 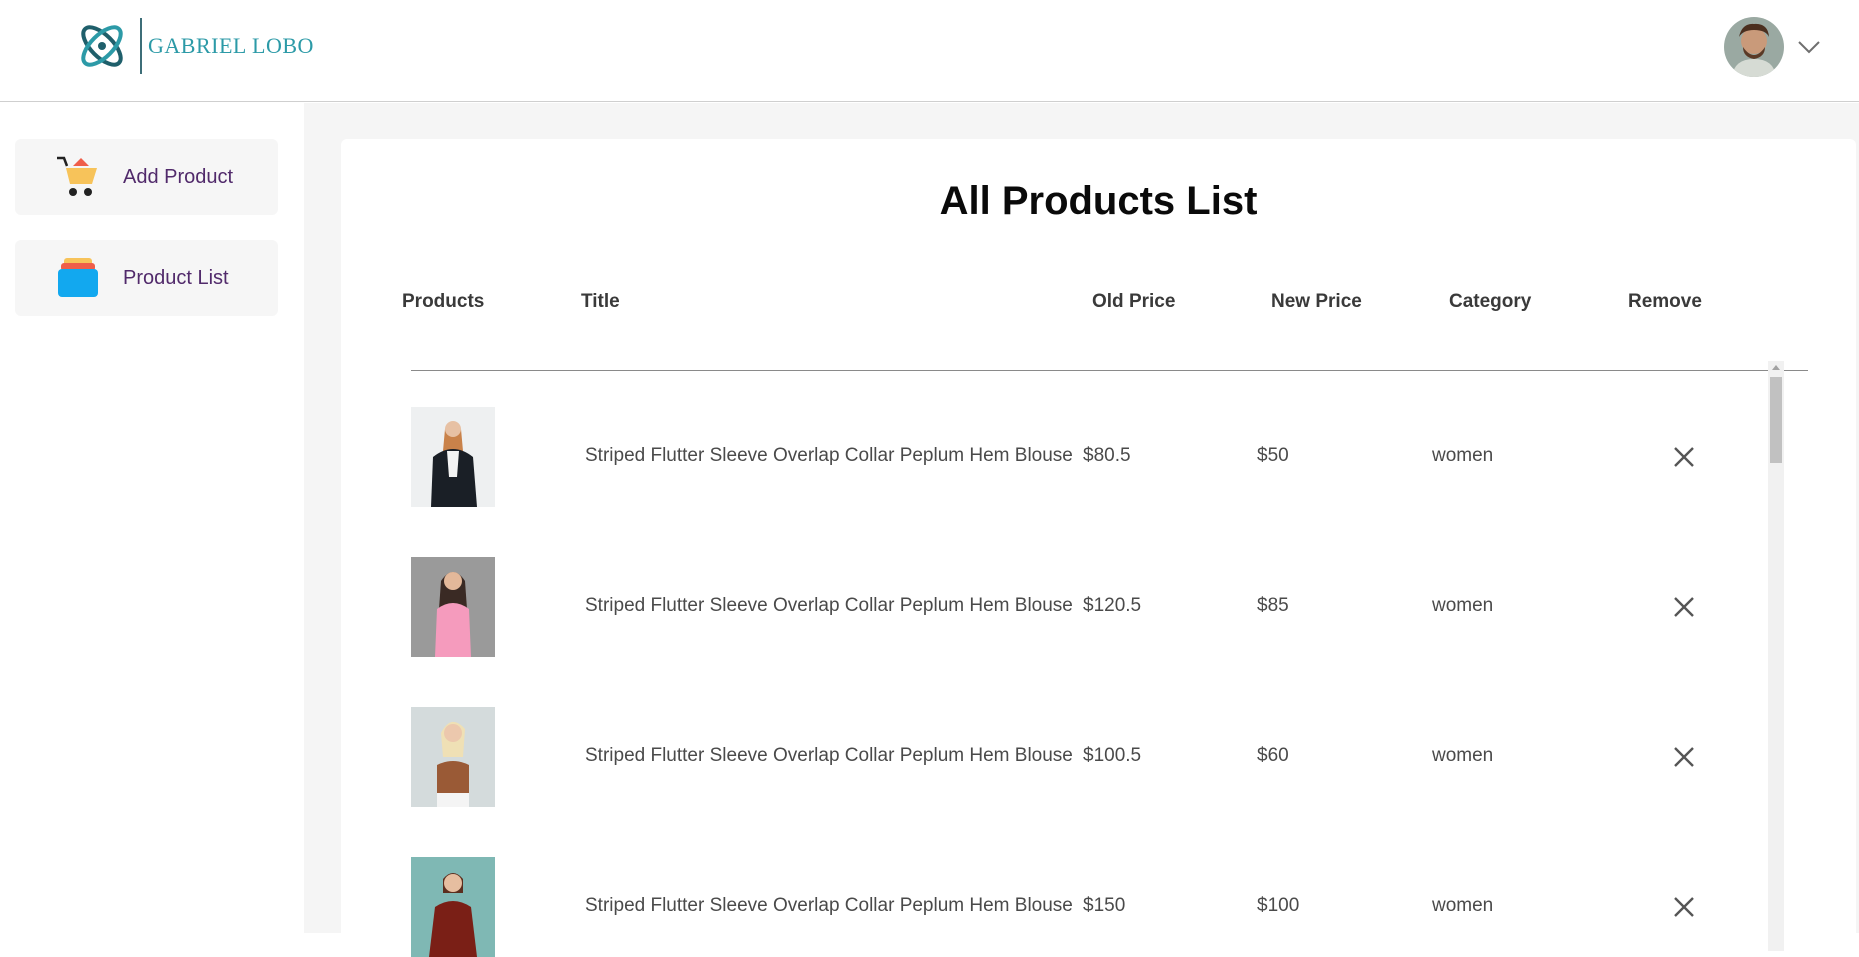 I want to click on column-header-remove: Remove, so click(x=1665, y=301).